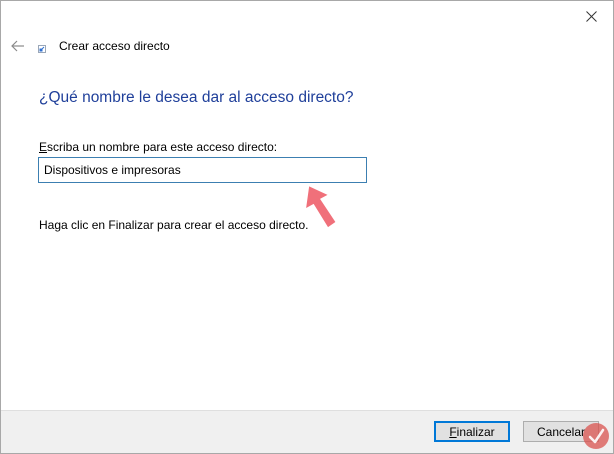 The height and width of the screenshot is (454, 614). Describe the element at coordinates (321, 207) in the screenshot. I see `annotation-arrow-icon` at that location.